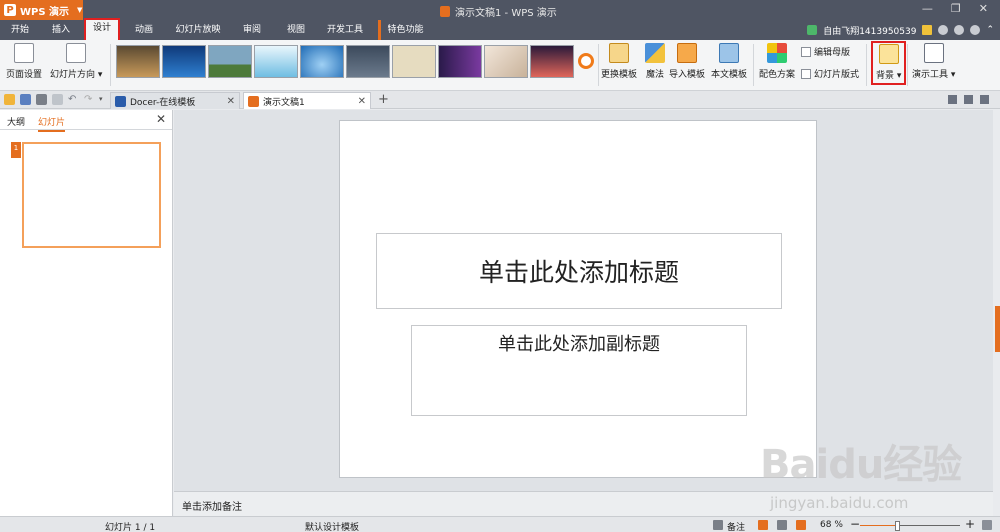 This screenshot has width=1000, height=532. I want to click on vertical-scrollbar, so click(996, 300).